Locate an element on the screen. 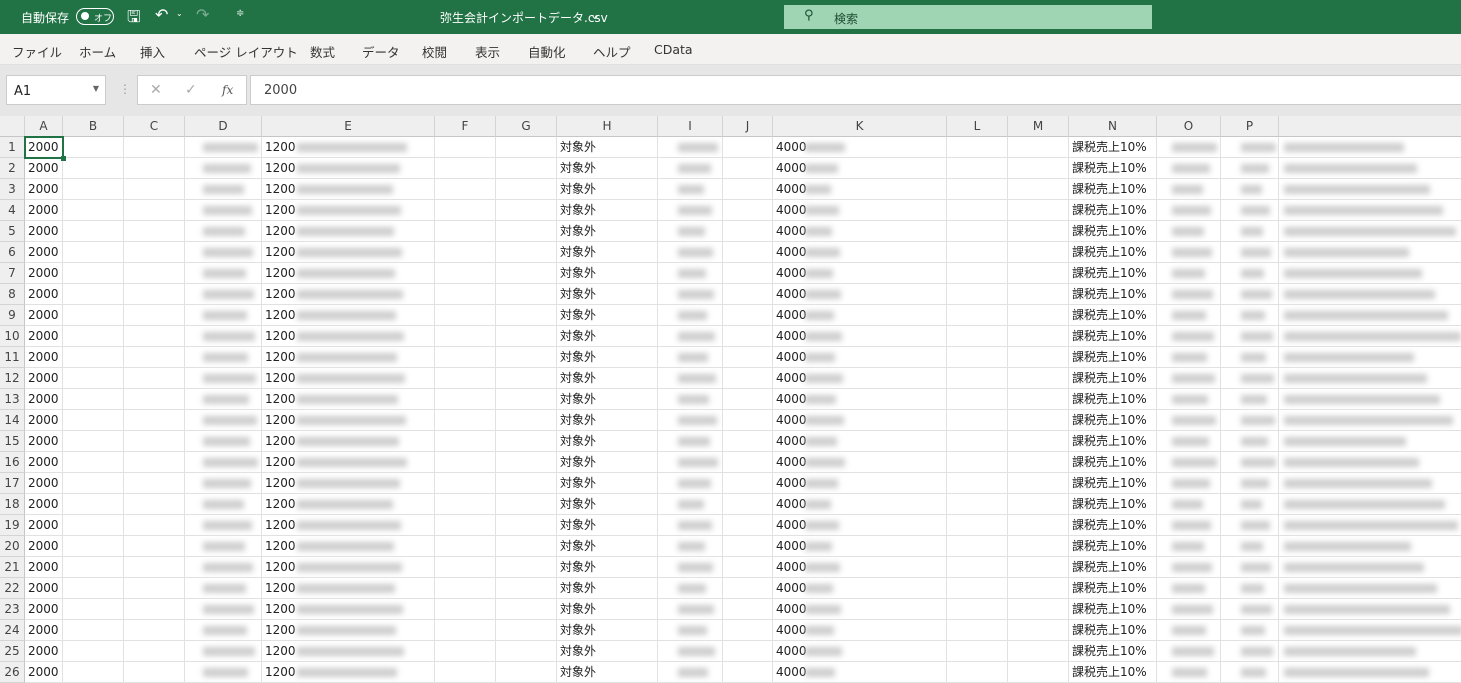 This screenshot has height=683, width=1461. cell-G23 is located at coordinates (526, 609).